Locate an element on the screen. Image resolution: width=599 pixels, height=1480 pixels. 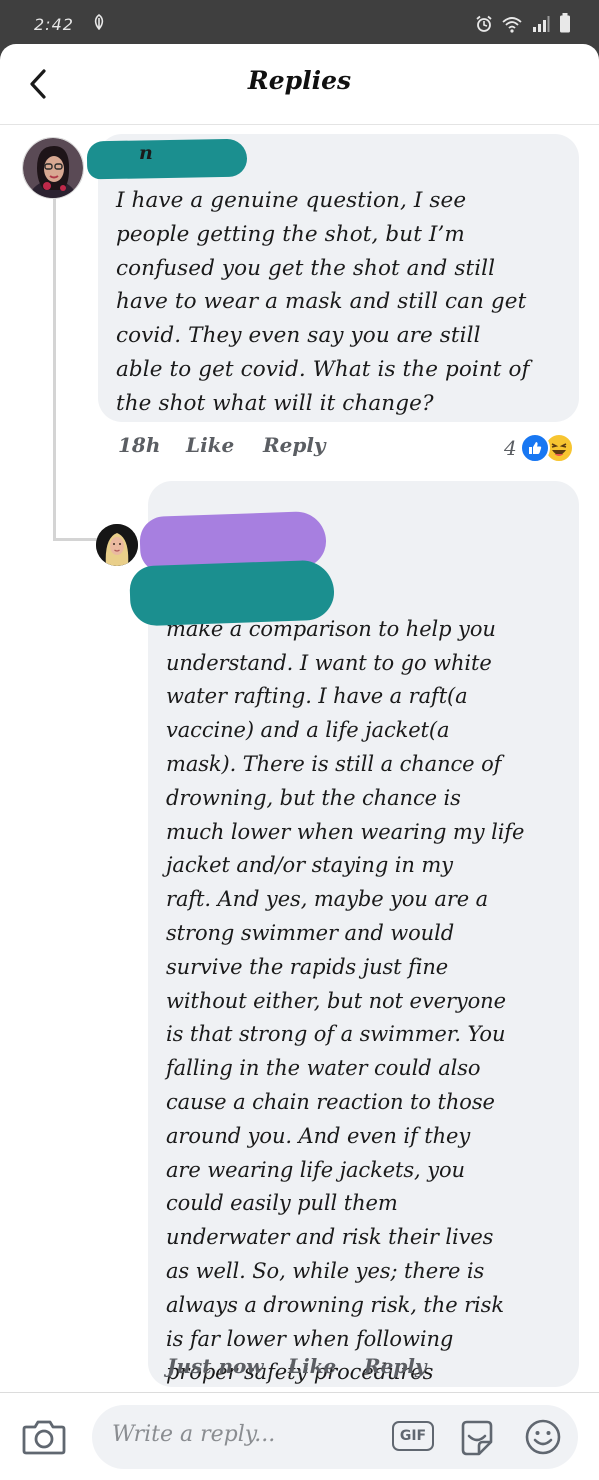
sticker-icon is located at coordinates (477, 1438).